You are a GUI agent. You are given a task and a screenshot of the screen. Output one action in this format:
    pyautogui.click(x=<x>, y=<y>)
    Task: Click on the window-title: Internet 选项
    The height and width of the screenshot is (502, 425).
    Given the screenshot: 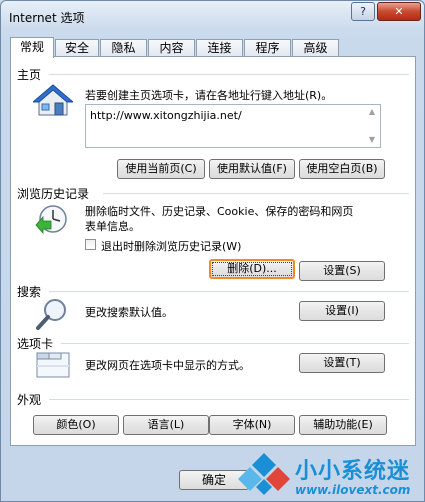 What is the action you would take?
    pyautogui.click(x=47, y=18)
    